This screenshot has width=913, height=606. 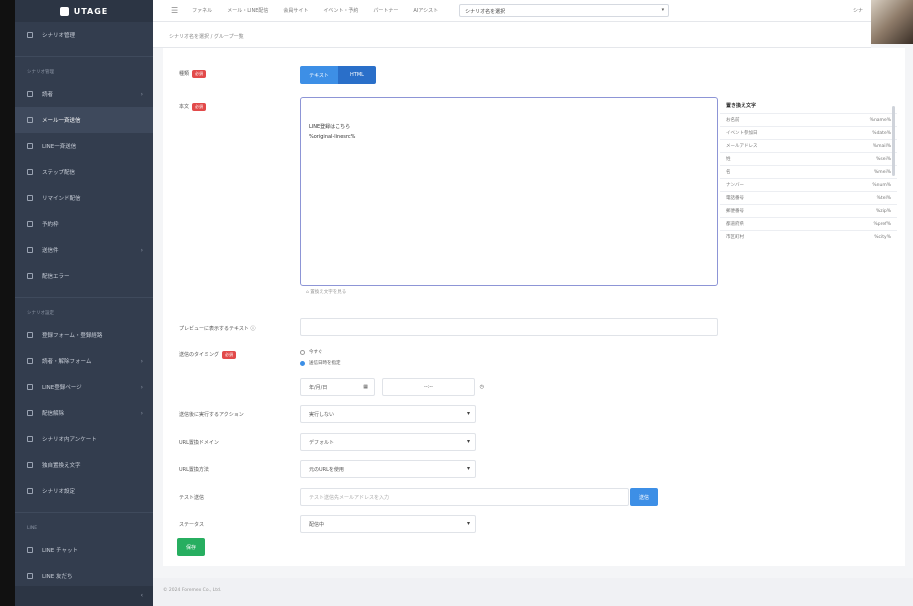 What do you see at coordinates (742, 133) in the screenshot?
I see `tag-name: イベント参加日` at bounding box center [742, 133].